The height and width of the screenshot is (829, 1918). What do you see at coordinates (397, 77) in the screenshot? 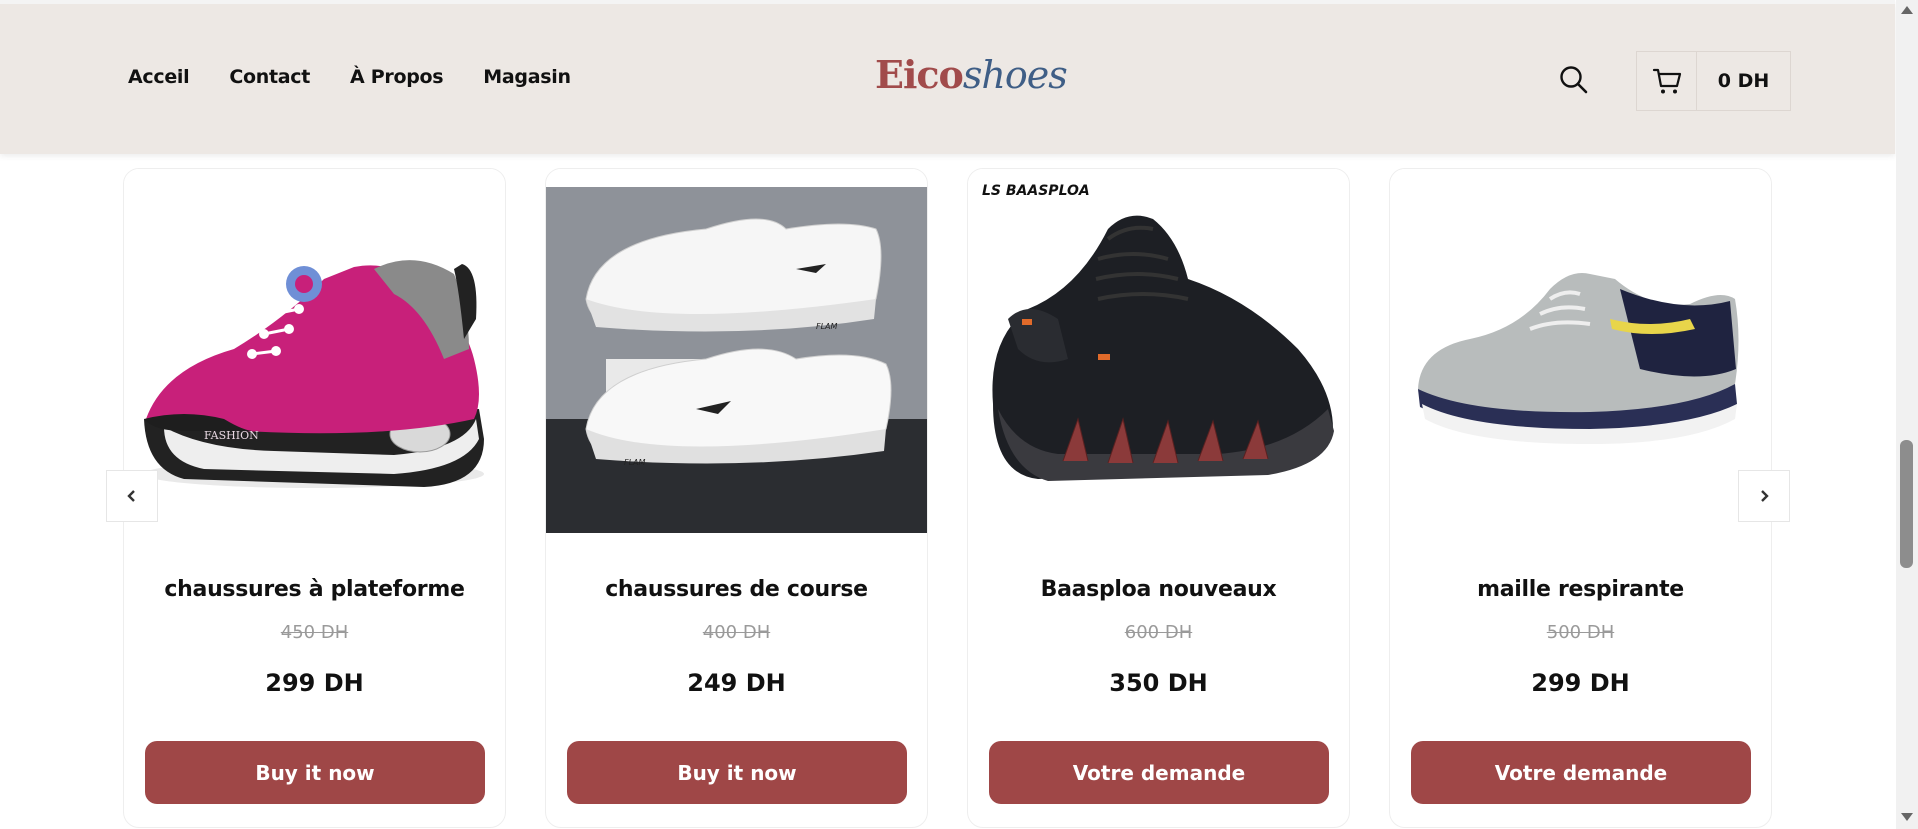
I see `nav-link-a-propos: À Propos` at bounding box center [397, 77].